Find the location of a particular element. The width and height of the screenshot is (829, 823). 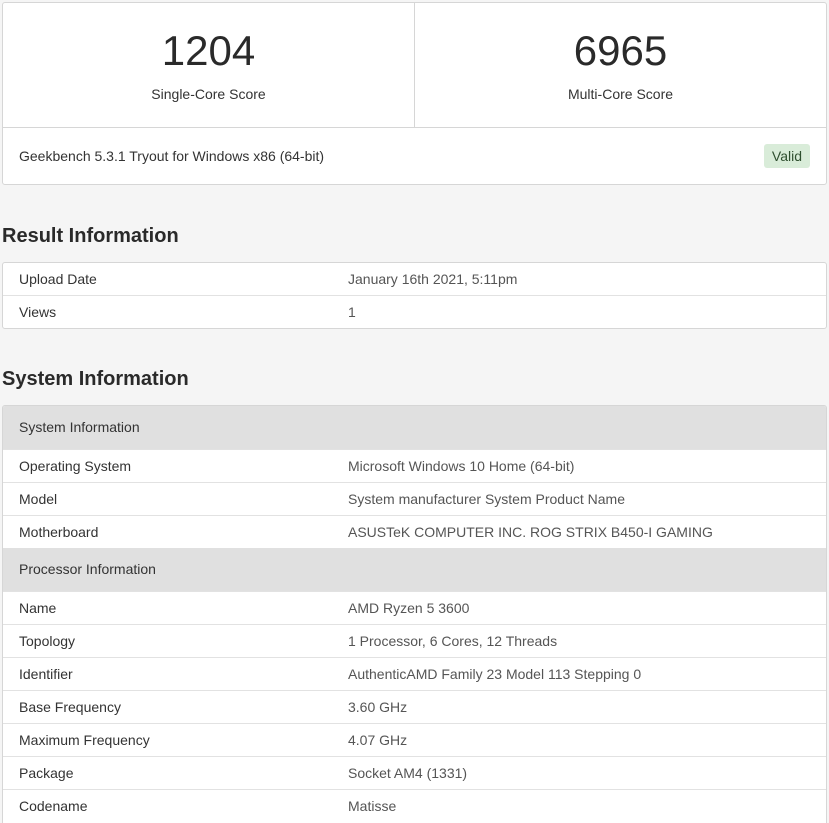

table-row: Codename Matisse is located at coordinates (414, 805).